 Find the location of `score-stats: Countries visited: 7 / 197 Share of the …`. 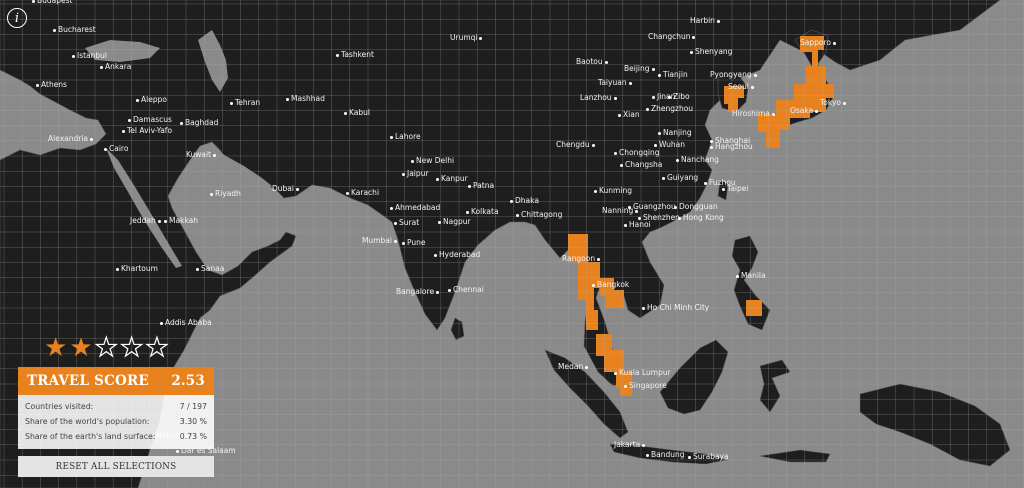

score-stats: Countries visited: 7 / 197 Share of the … is located at coordinates (116, 422).